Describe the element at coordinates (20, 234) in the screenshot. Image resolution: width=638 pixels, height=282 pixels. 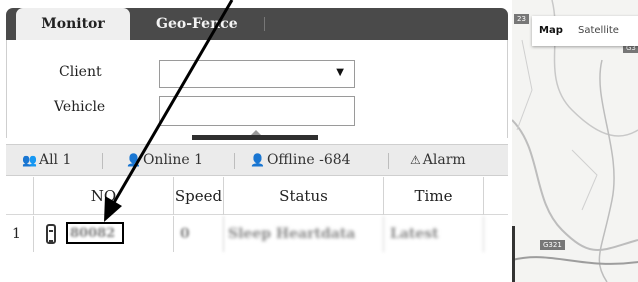
I see `row-index: 1` at that location.